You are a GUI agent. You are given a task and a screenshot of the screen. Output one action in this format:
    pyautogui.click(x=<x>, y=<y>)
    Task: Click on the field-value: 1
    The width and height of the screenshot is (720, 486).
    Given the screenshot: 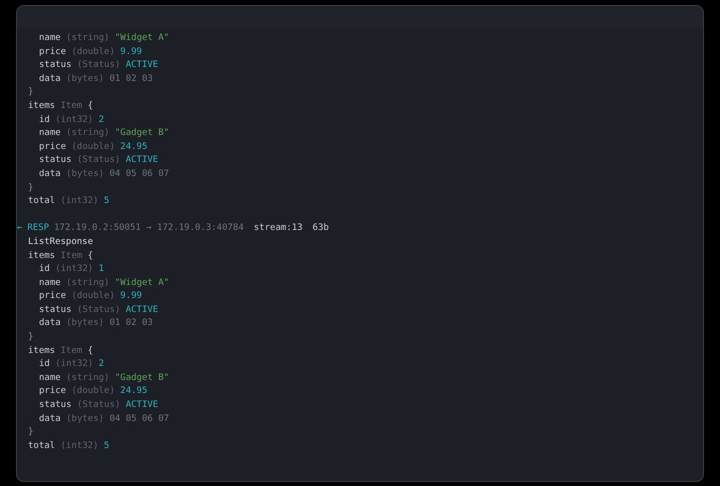 What is the action you would take?
    pyautogui.click(x=101, y=269)
    